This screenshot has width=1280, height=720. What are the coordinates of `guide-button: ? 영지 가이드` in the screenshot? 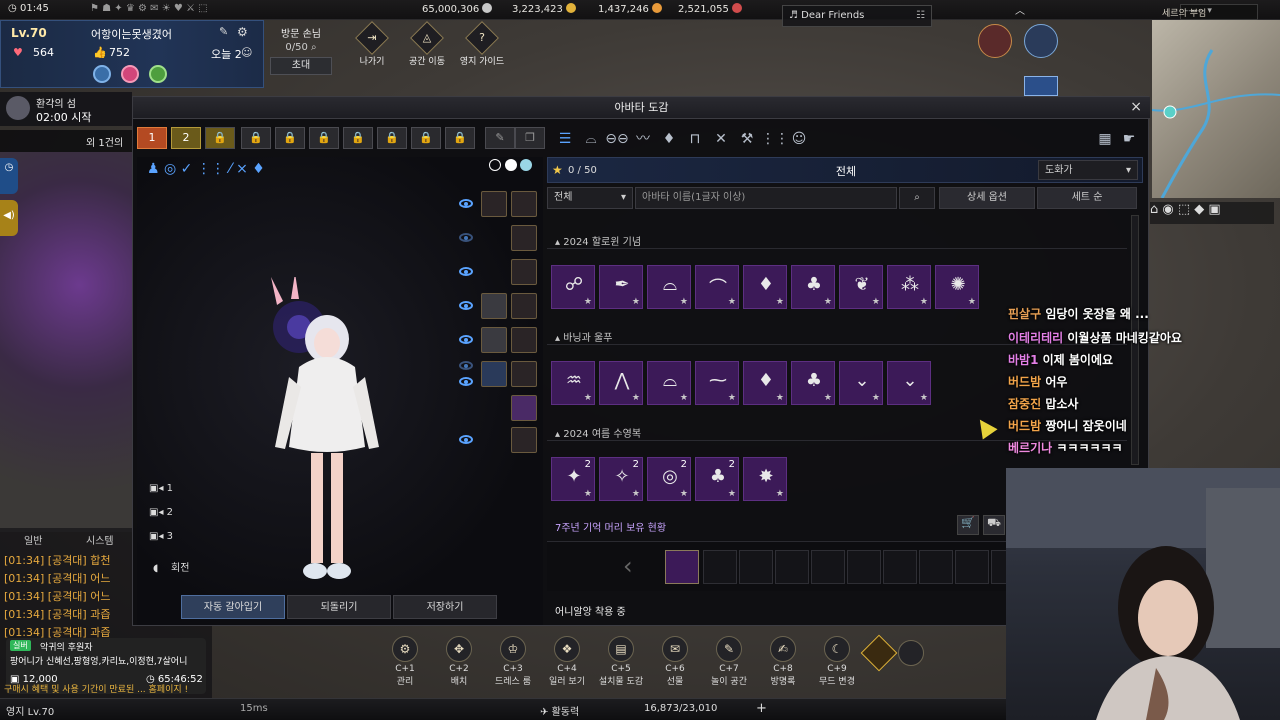 It's located at (482, 44).